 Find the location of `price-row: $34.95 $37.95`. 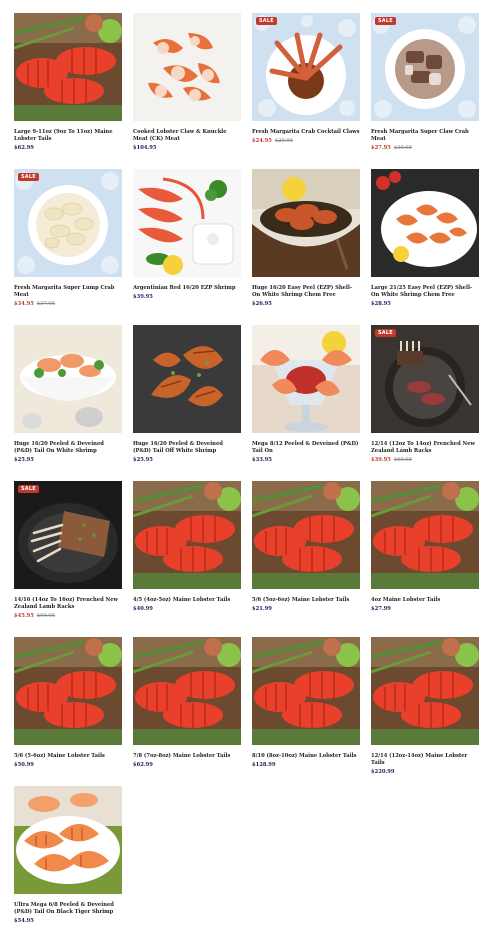

price-row: $34.95 $37.95 is located at coordinates (68, 304).